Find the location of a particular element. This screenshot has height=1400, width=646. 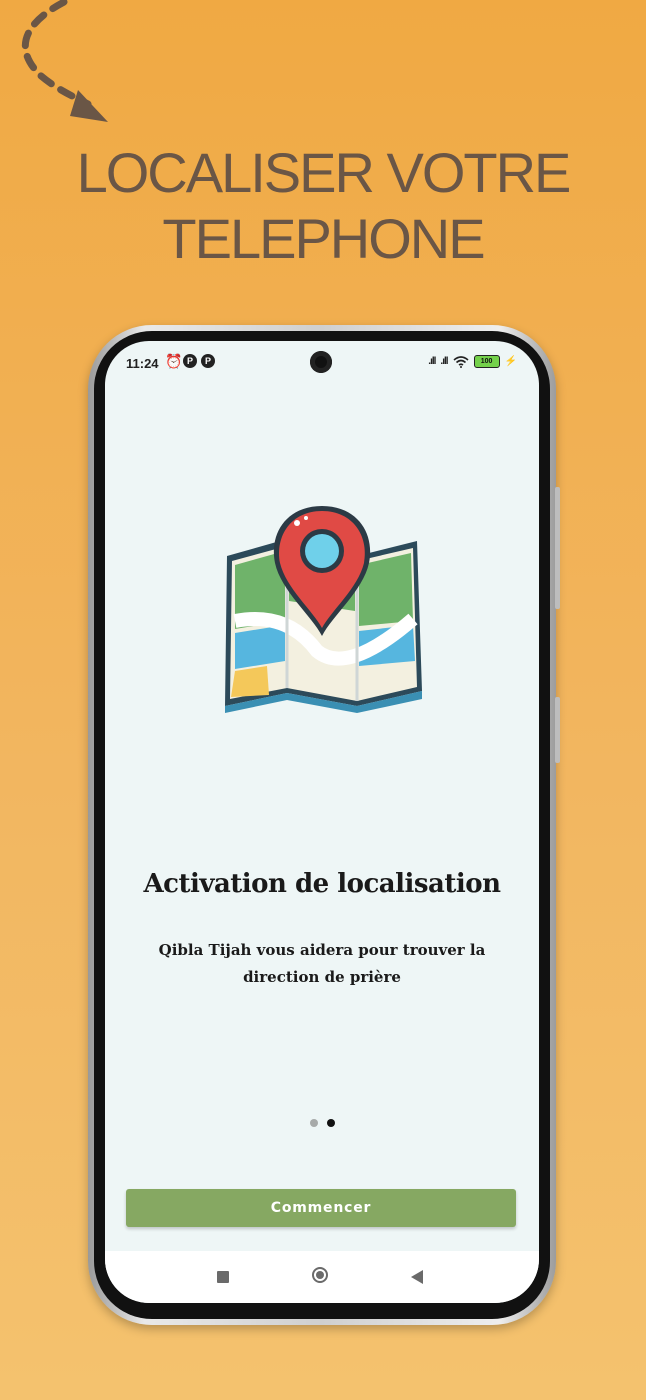

status-bar: 11:24 ⏰ P P .ıll .ıll 100 ⚡ is located at coordinates (322, 363).